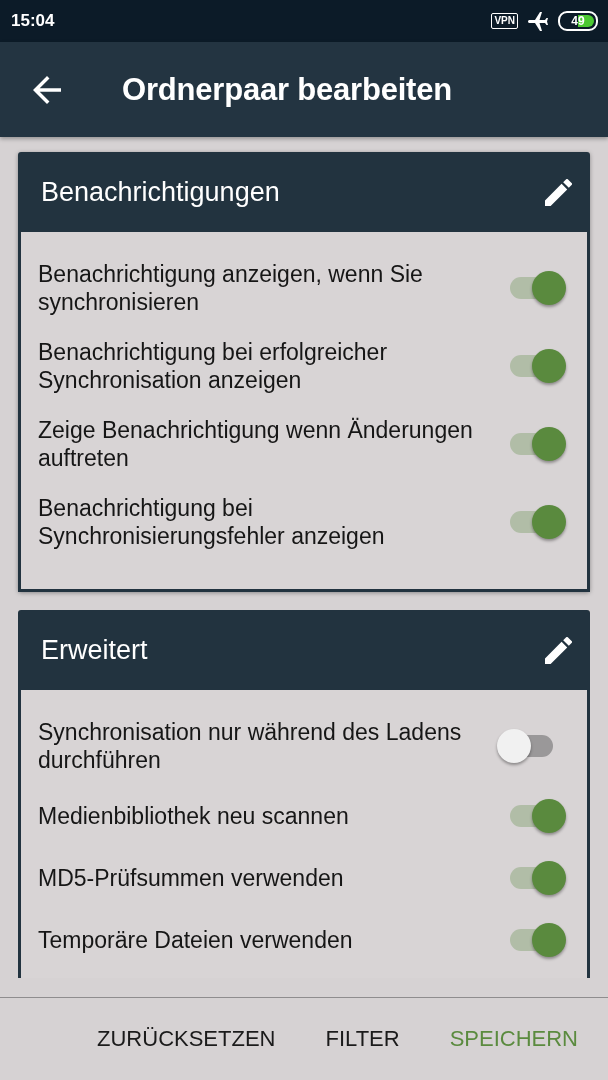 Image resolution: width=608 pixels, height=1080 pixels. I want to click on section-title: Benachrichtigungen, so click(161, 192).